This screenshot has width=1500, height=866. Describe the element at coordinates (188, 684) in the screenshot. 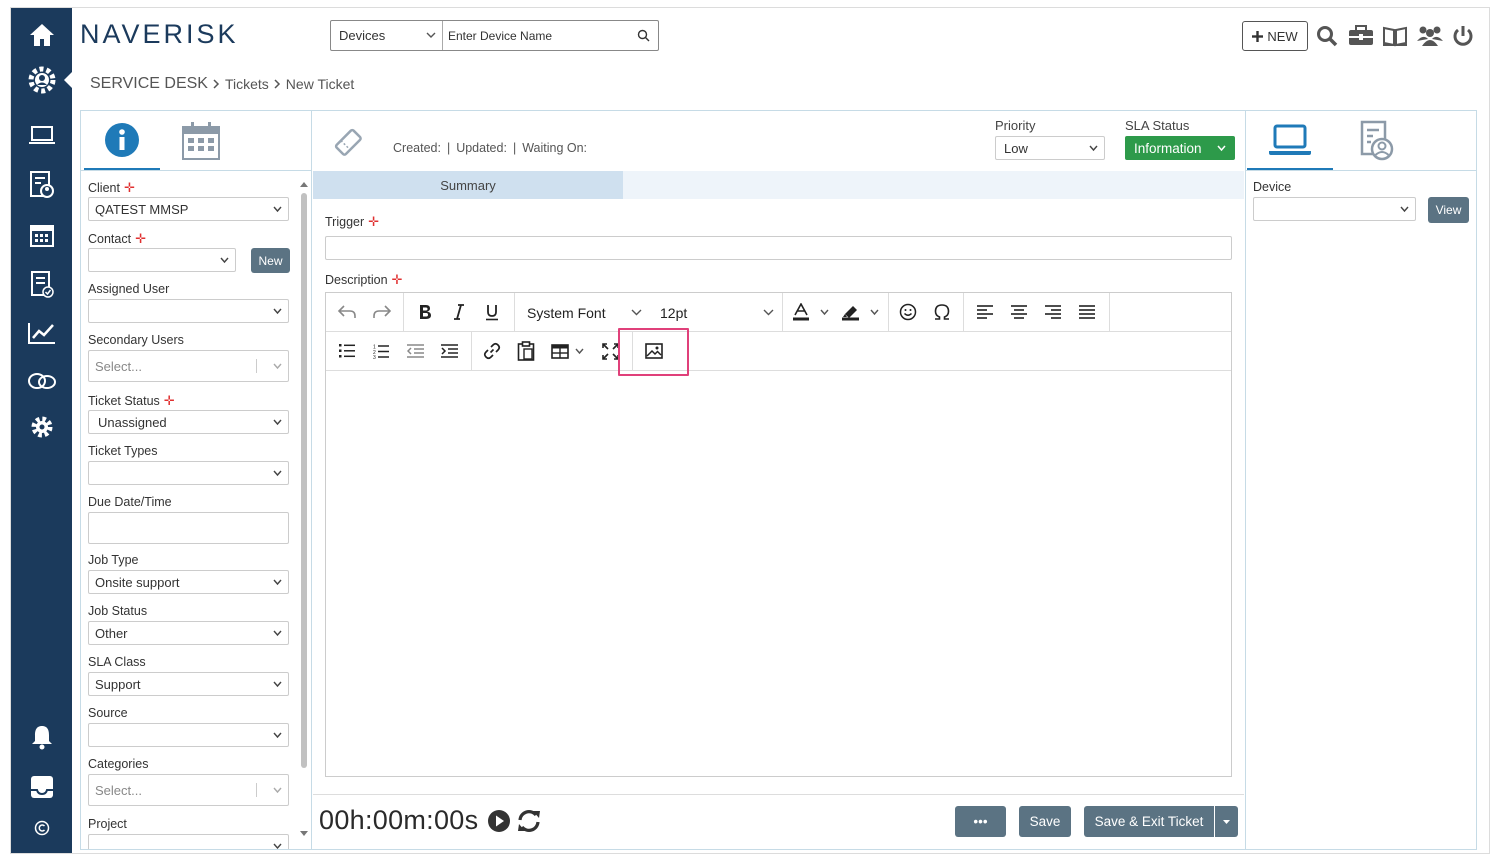

I see `sla-class-select: Support` at that location.